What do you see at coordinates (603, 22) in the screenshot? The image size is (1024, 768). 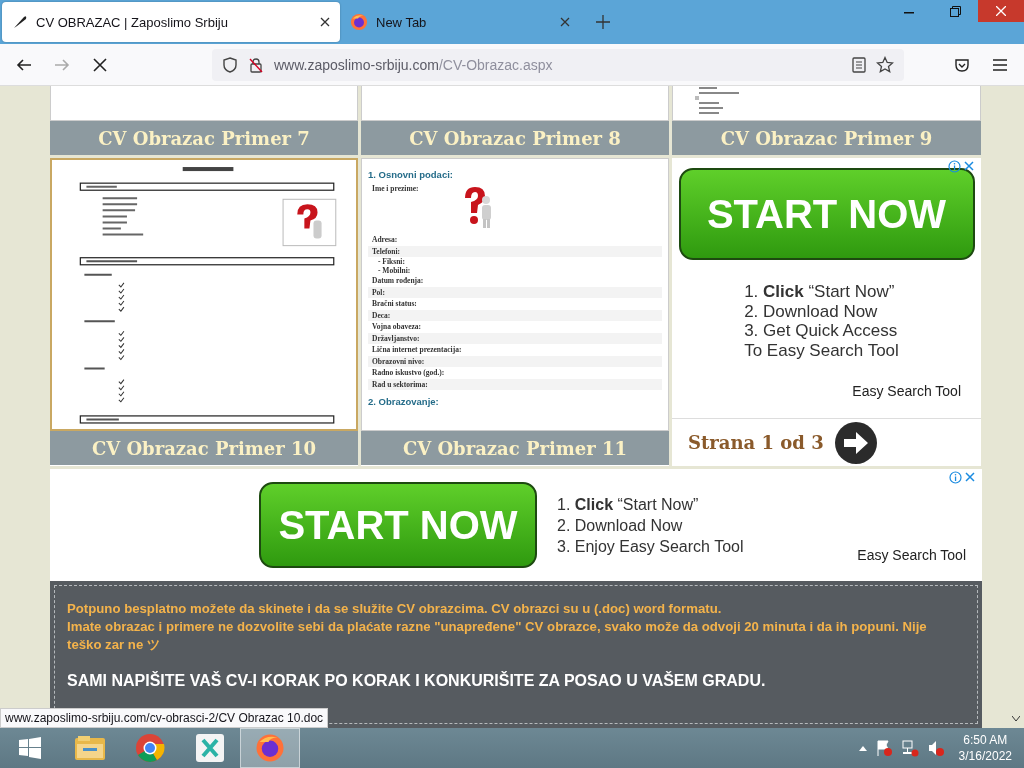 I see `new-tab-icon` at bounding box center [603, 22].